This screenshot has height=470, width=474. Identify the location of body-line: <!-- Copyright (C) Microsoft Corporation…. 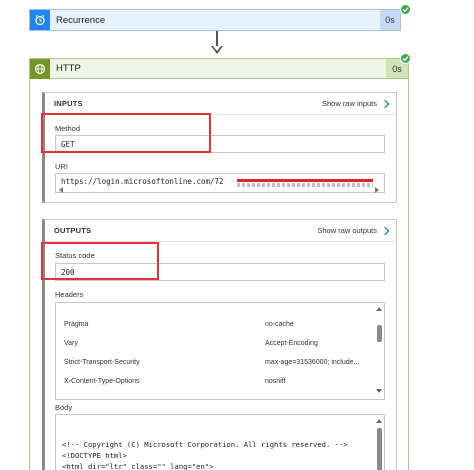
(205, 444).